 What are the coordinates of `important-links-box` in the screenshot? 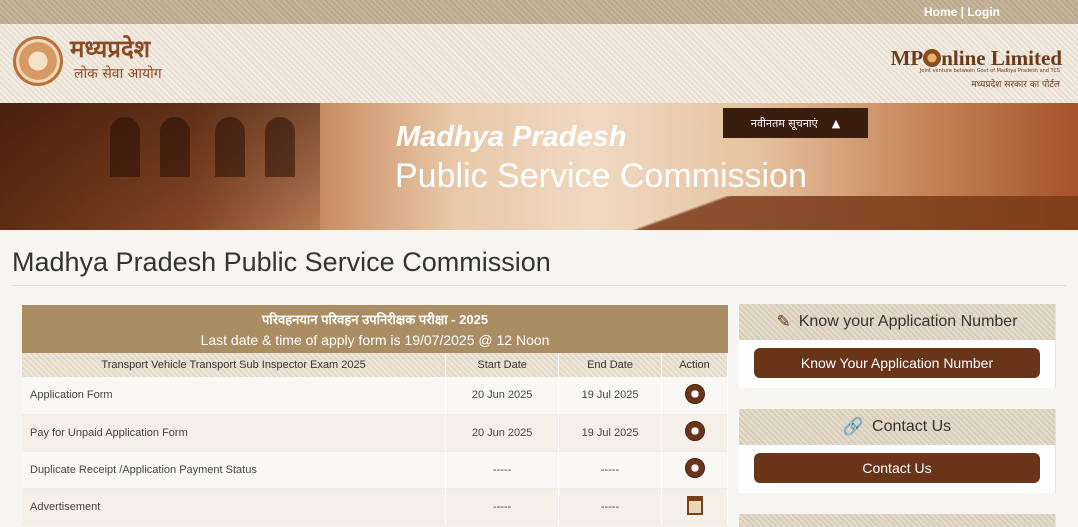 It's located at (897, 520).